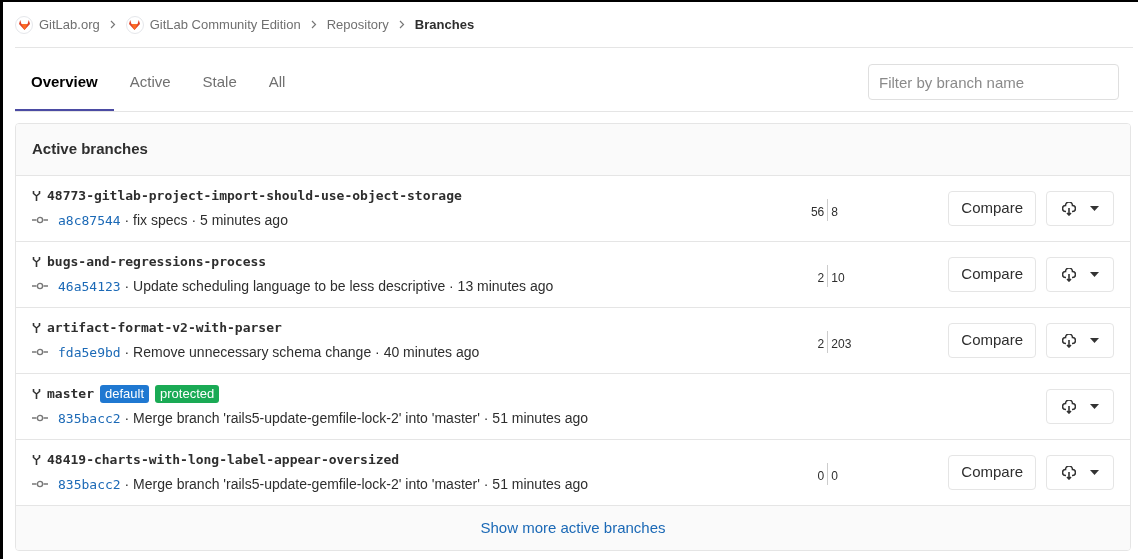 Image resolution: width=1138 pixels, height=559 pixels. Describe the element at coordinates (573, 528) in the screenshot. I see `show-more-link: Show more active branches` at that location.